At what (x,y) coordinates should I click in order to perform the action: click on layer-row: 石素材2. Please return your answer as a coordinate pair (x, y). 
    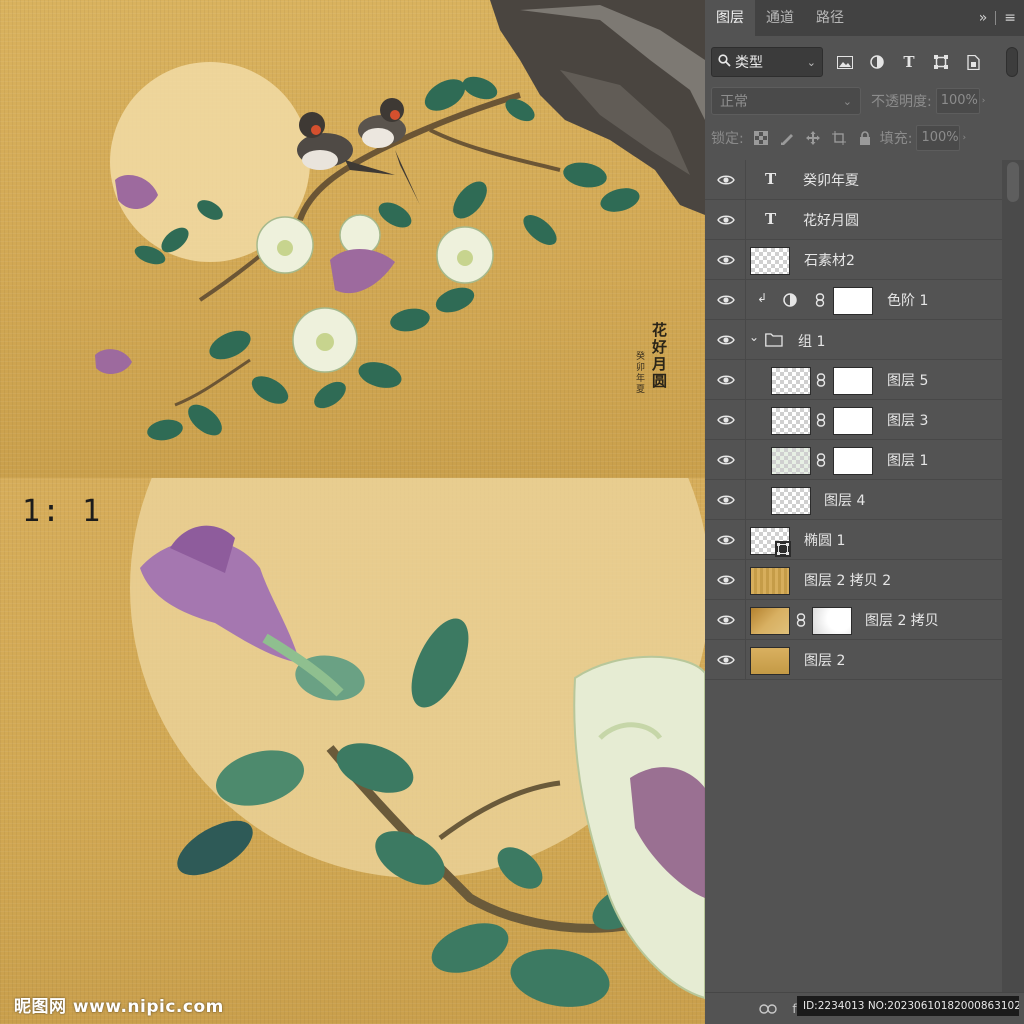
    Looking at the image, I should click on (853, 260).